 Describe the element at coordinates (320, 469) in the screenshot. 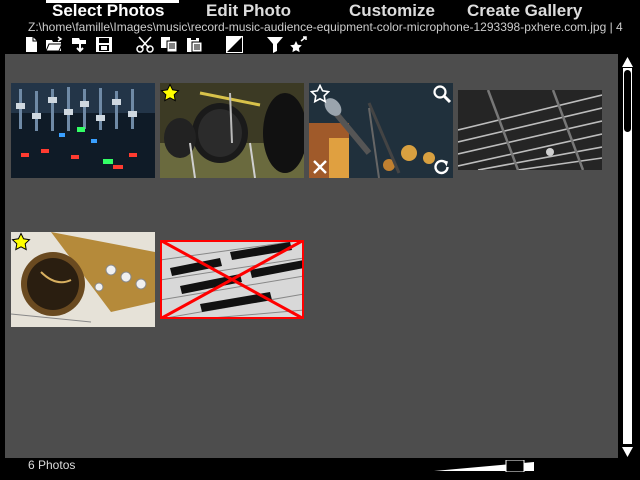

I see `status-bar: 6 Photos` at that location.